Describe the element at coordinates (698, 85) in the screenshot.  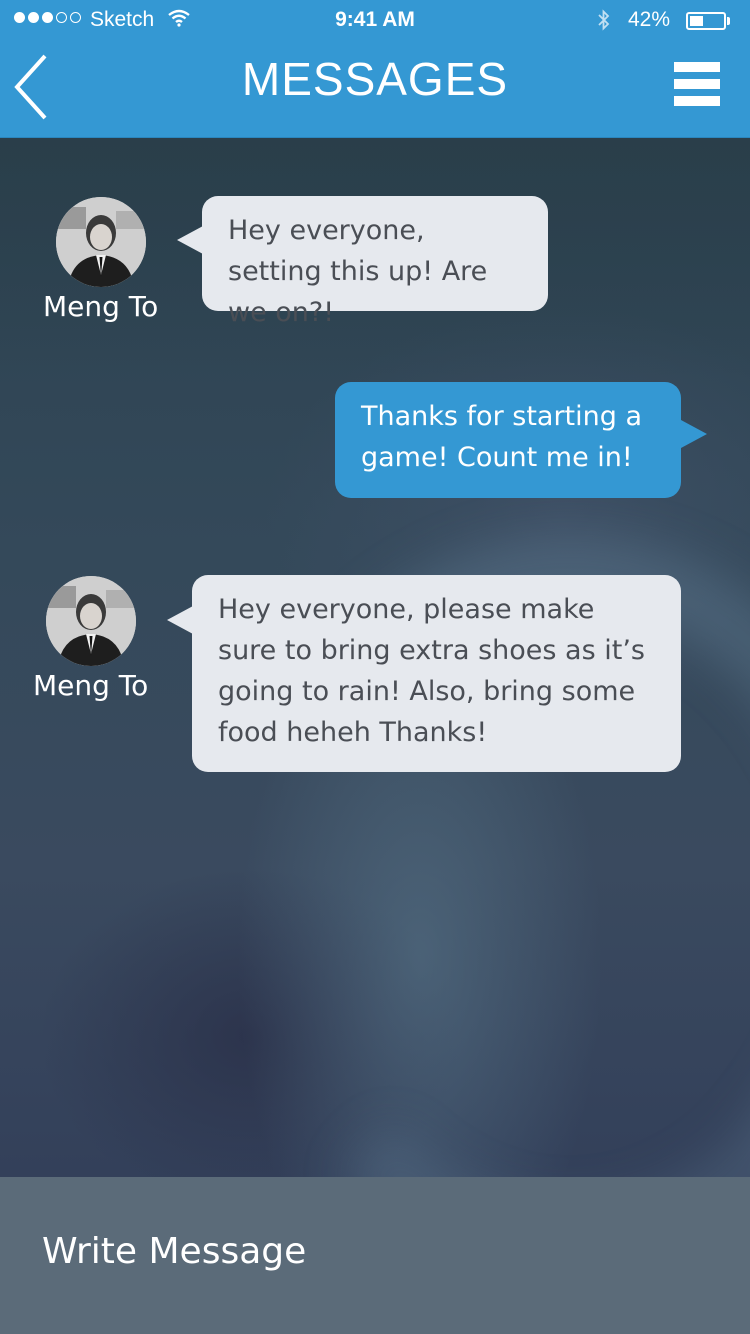
I see `menu-button` at that location.